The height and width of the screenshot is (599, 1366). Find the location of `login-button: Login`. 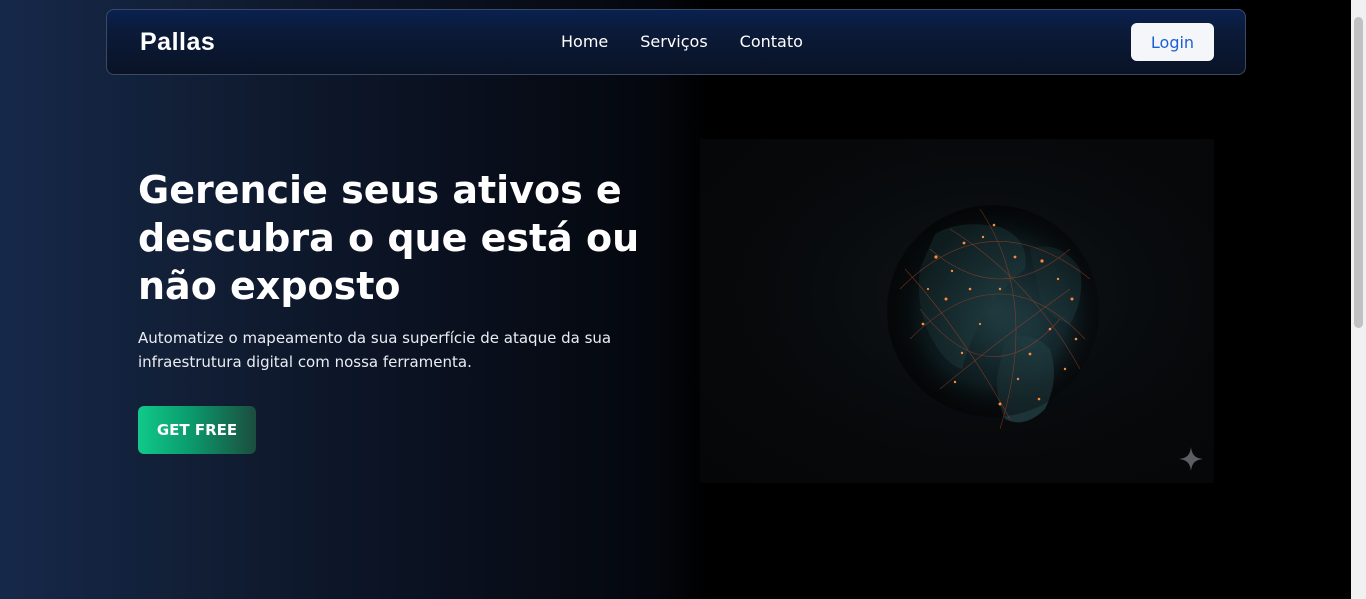

login-button: Login is located at coordinates (1172, 42).